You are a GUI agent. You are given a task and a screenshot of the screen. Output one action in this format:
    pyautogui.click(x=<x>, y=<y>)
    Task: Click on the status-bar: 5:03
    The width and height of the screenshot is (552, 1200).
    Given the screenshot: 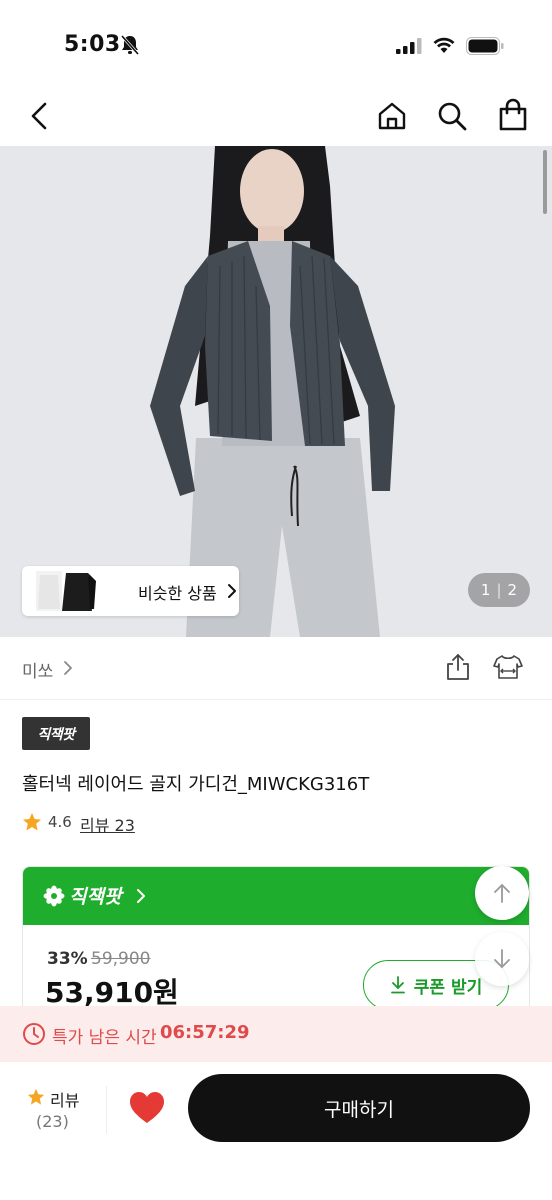 What is the action you would take?
    pyautogui.click(x=276, y=44)
    